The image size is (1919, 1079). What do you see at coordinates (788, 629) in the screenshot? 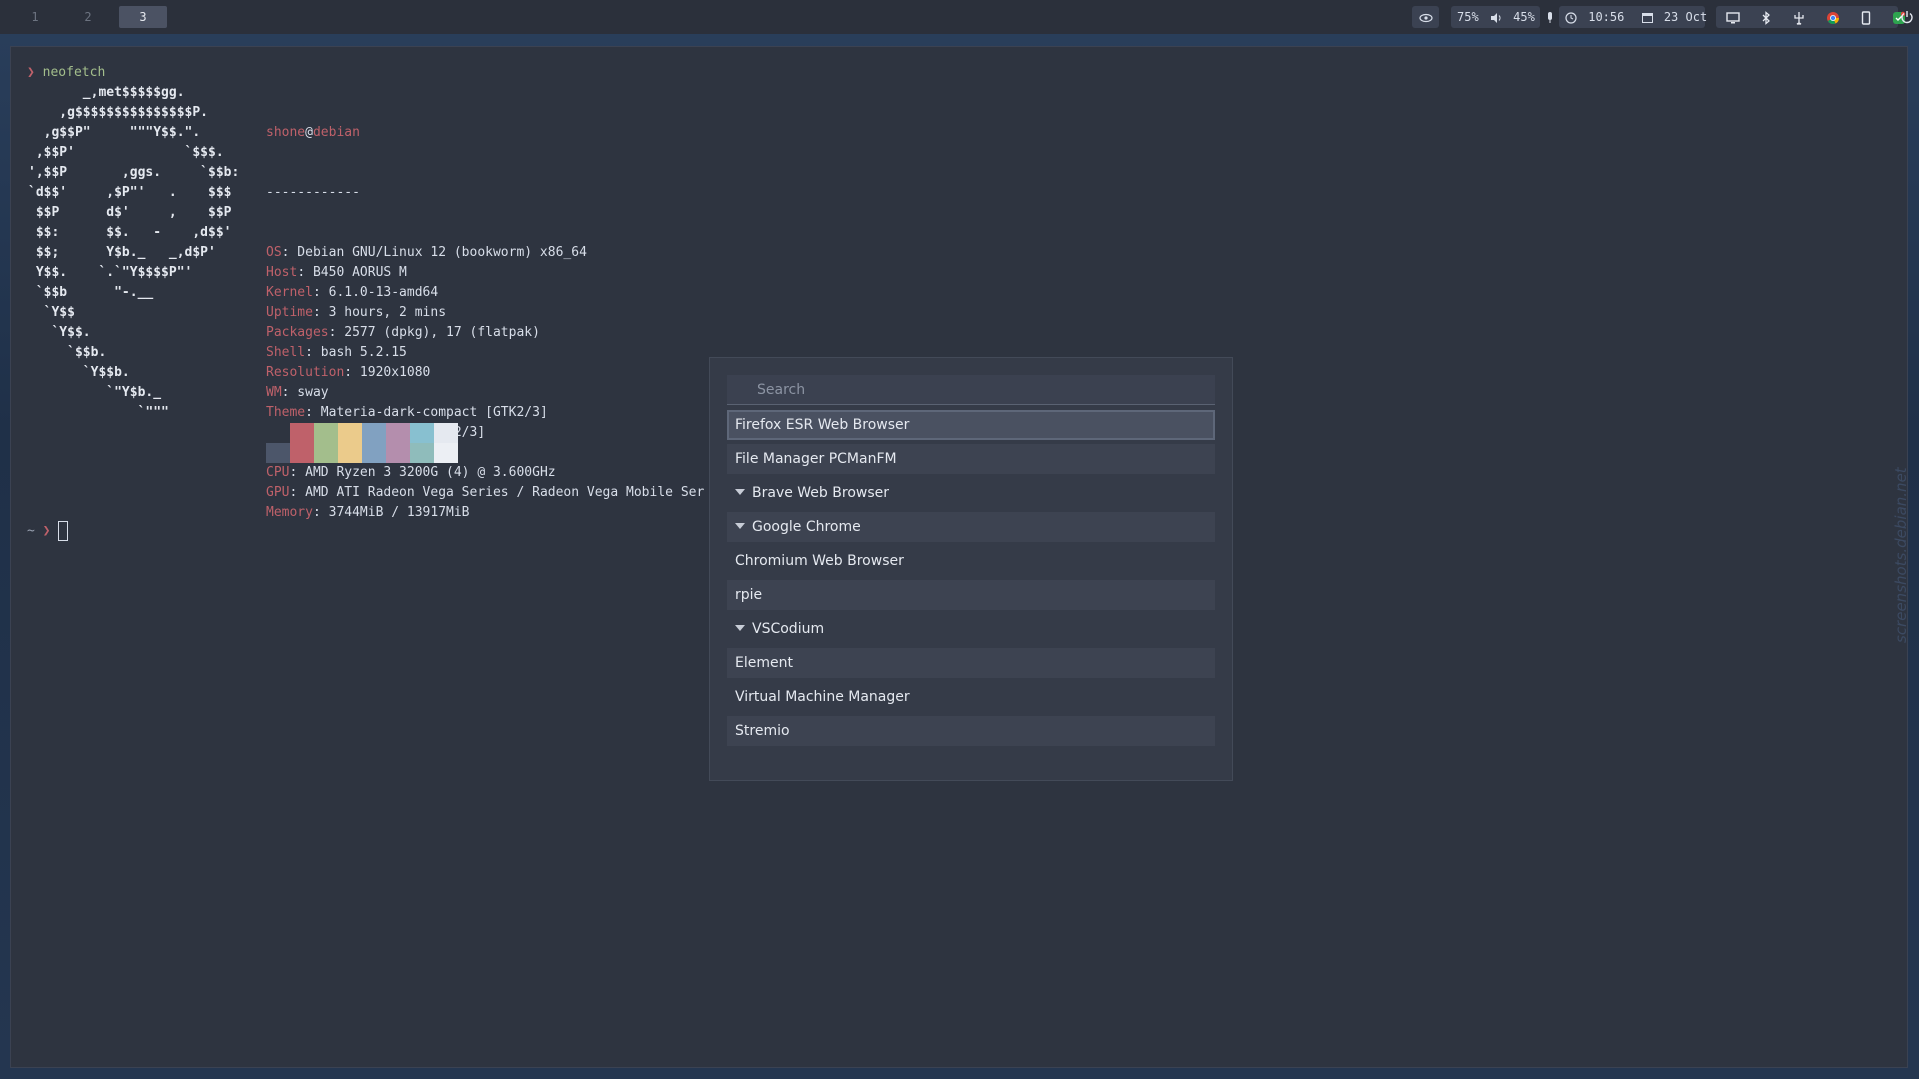
I see `launcher-item-label: VSCodium` at bounding box center [788, 629].